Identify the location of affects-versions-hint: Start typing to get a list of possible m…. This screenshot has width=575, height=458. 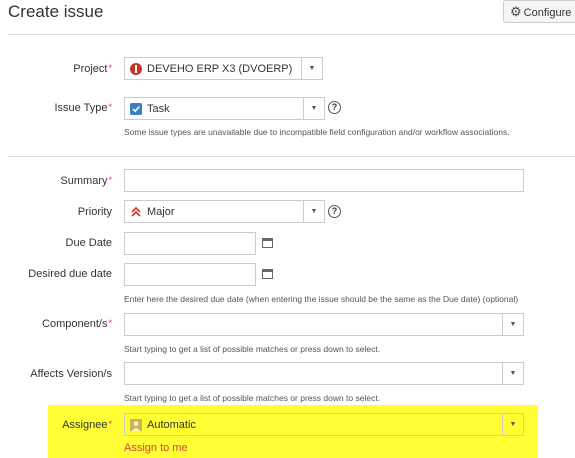
(252, 398).